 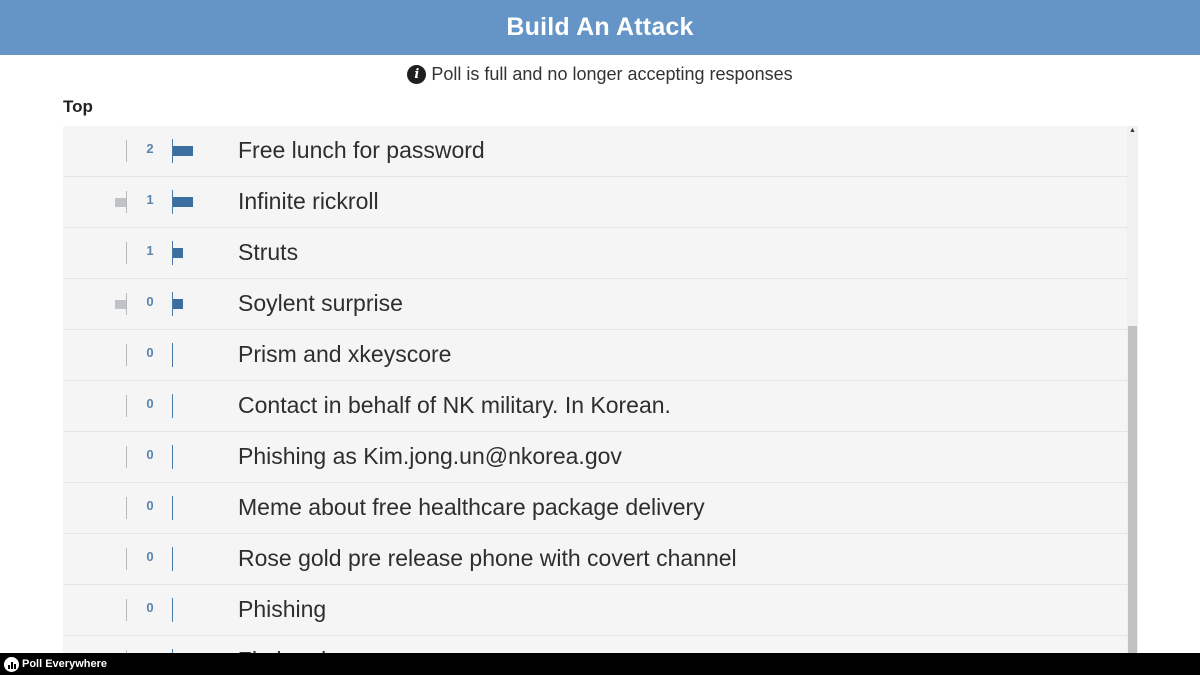 What do you see at coordinates (320, 303) in the screenshot?
I see `response-text: Soylent surprise` at bounding box center [320, 303].